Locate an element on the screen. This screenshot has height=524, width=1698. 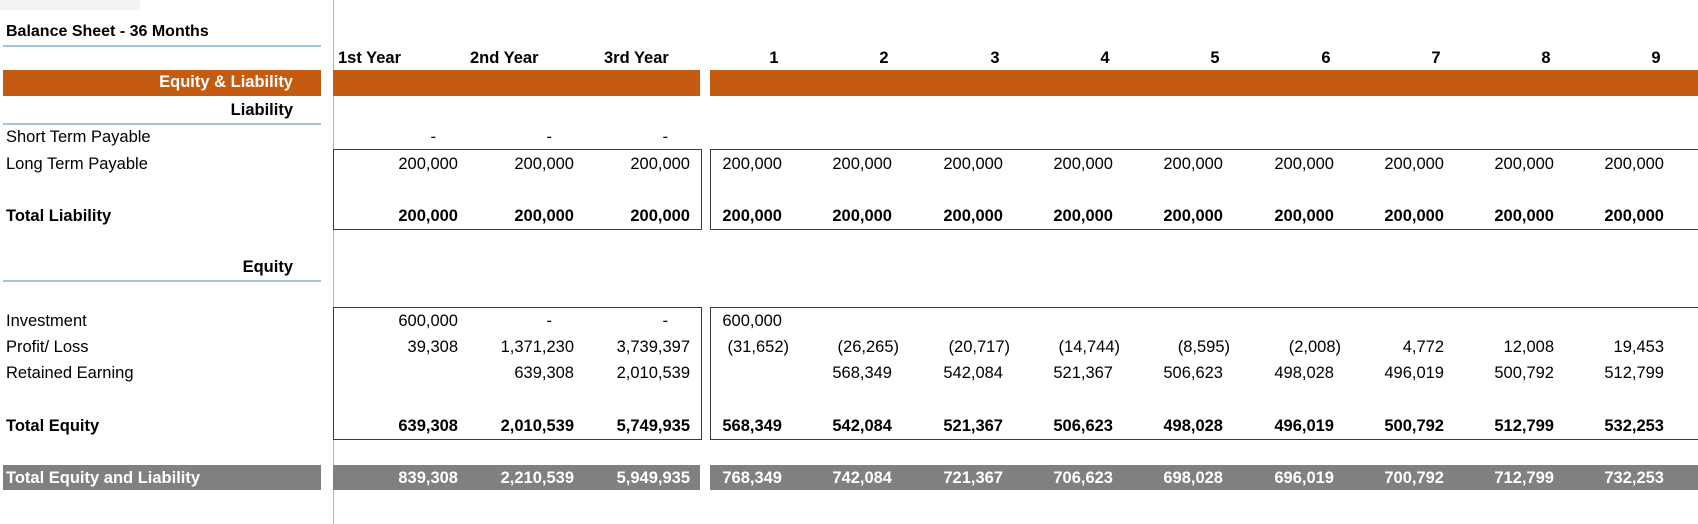
cell-total-equity-year-2: 2,010,539 is located at coordinates (519, 426).